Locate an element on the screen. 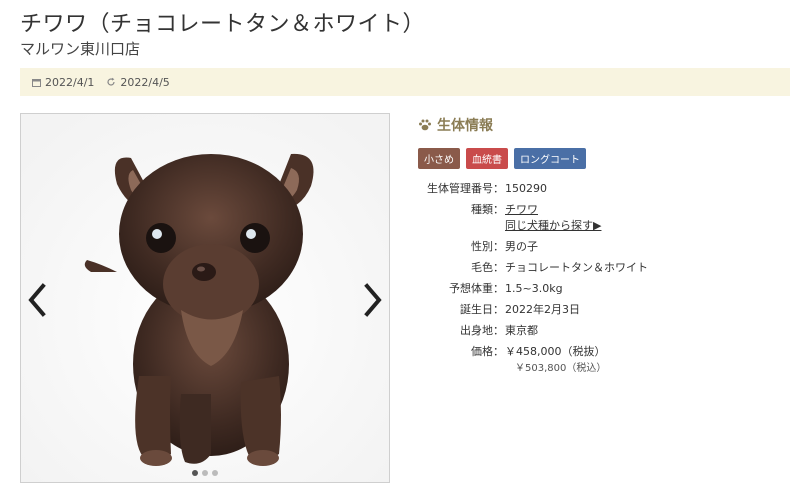  spec-row-origin: 出身地： 東京都 is located at coordinates (533, 331).